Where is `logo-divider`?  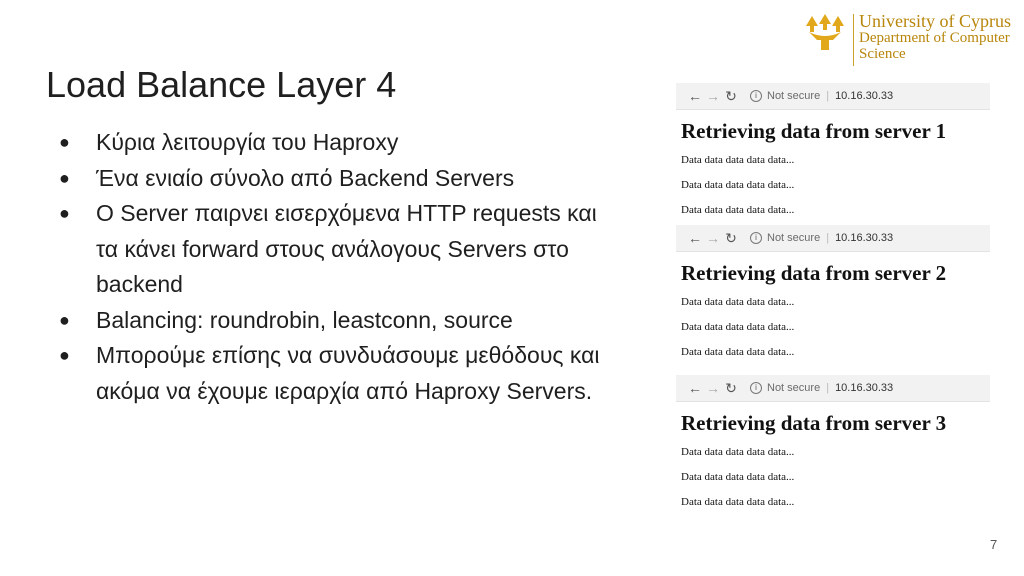
logo-divider is located at coordinates (853, 40).